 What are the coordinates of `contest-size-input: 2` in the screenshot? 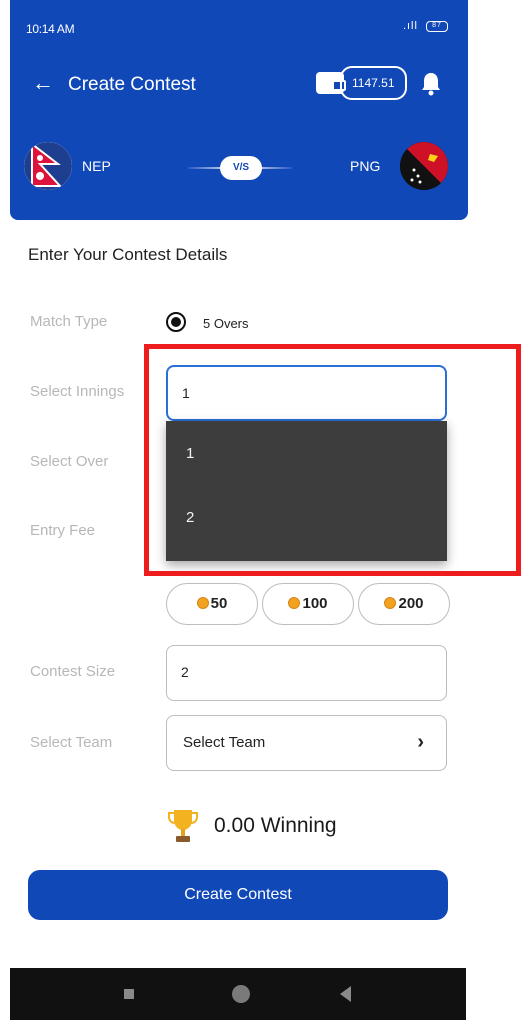 It's located at (306, 673).